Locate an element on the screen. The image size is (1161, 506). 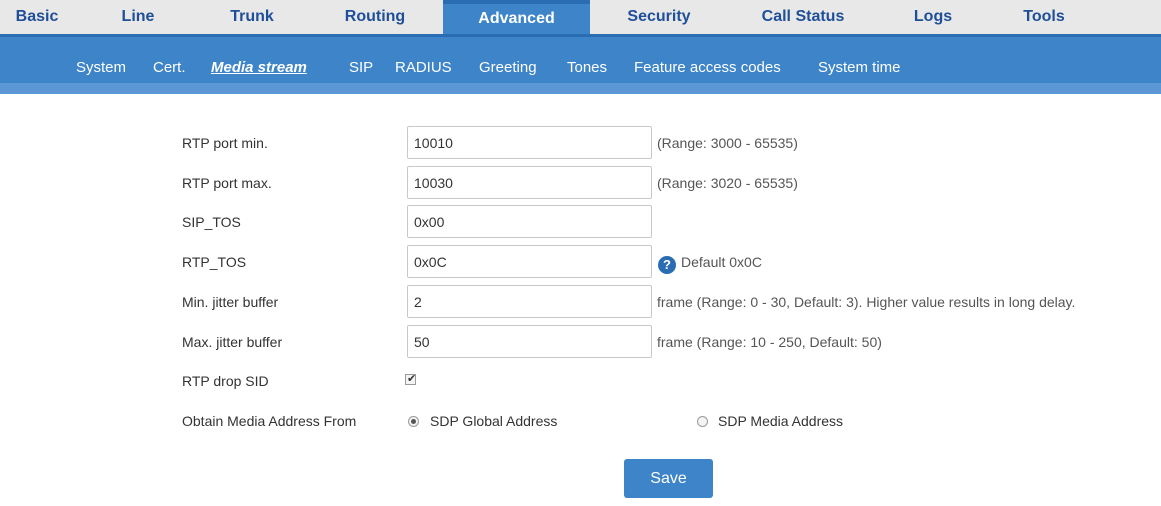
tab-basic: Basic is located at coordinates (37, 18).